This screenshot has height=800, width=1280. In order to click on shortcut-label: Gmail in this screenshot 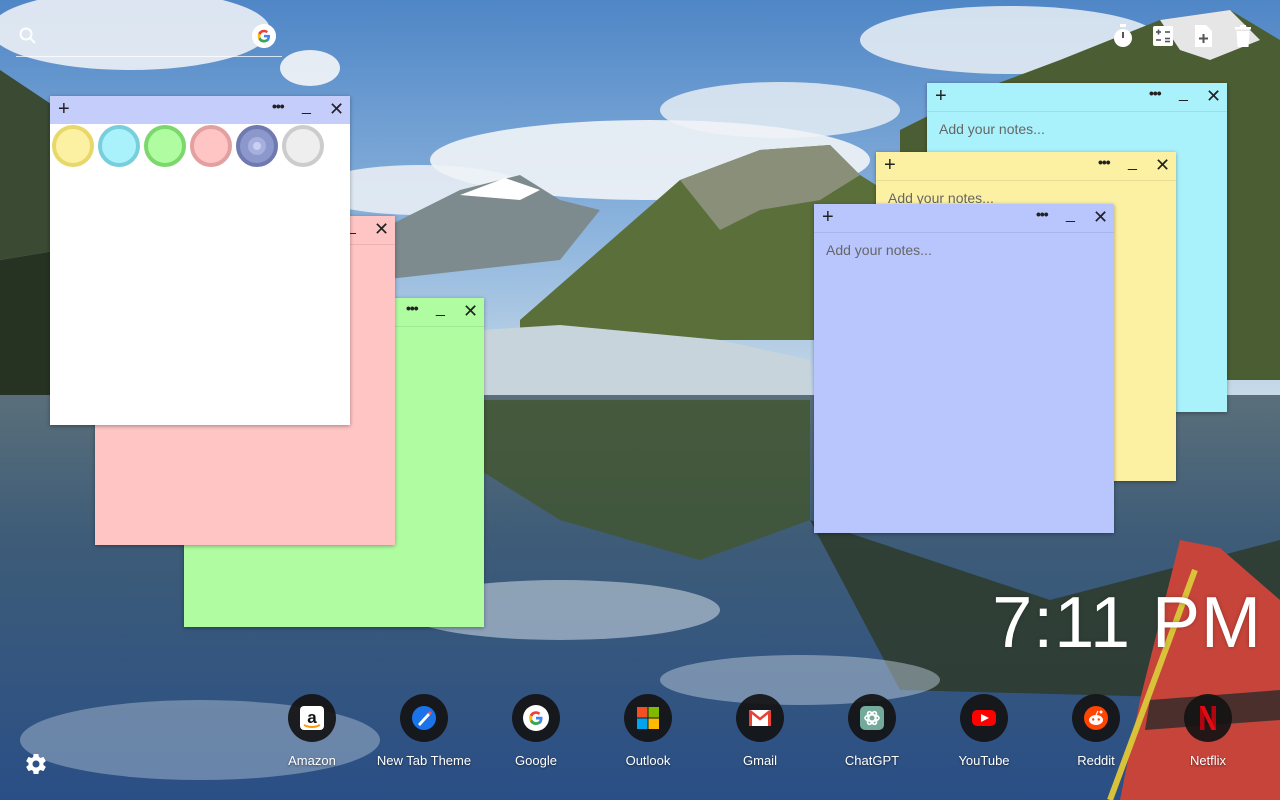, I will do `click(760, 760)`.